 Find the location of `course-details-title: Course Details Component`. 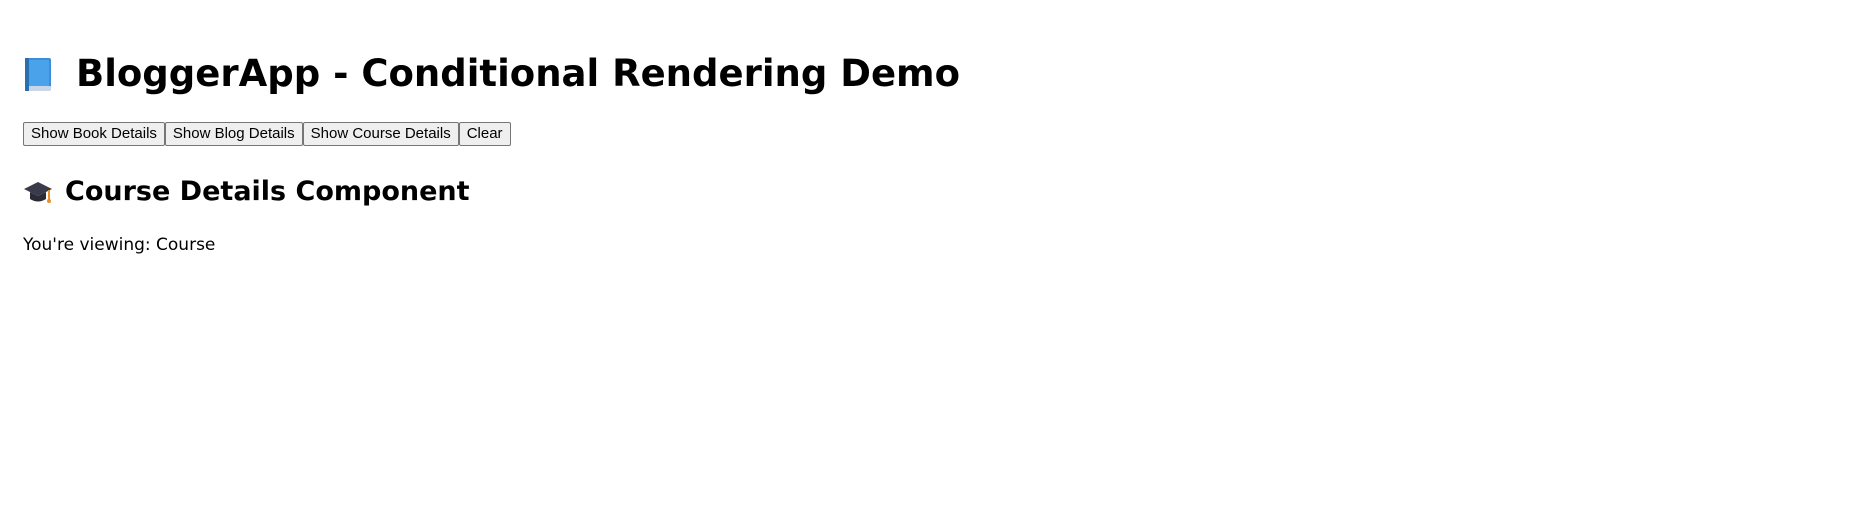

course-details-title: Course Details Component is located at coordinates (267, 191).